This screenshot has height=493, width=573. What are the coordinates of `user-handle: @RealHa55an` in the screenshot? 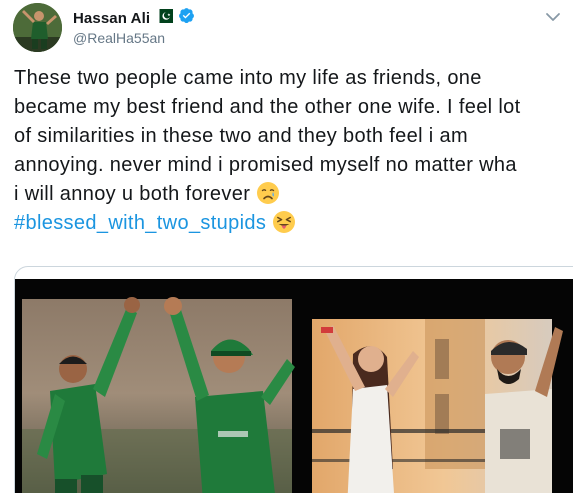 It's located at (119, 38).